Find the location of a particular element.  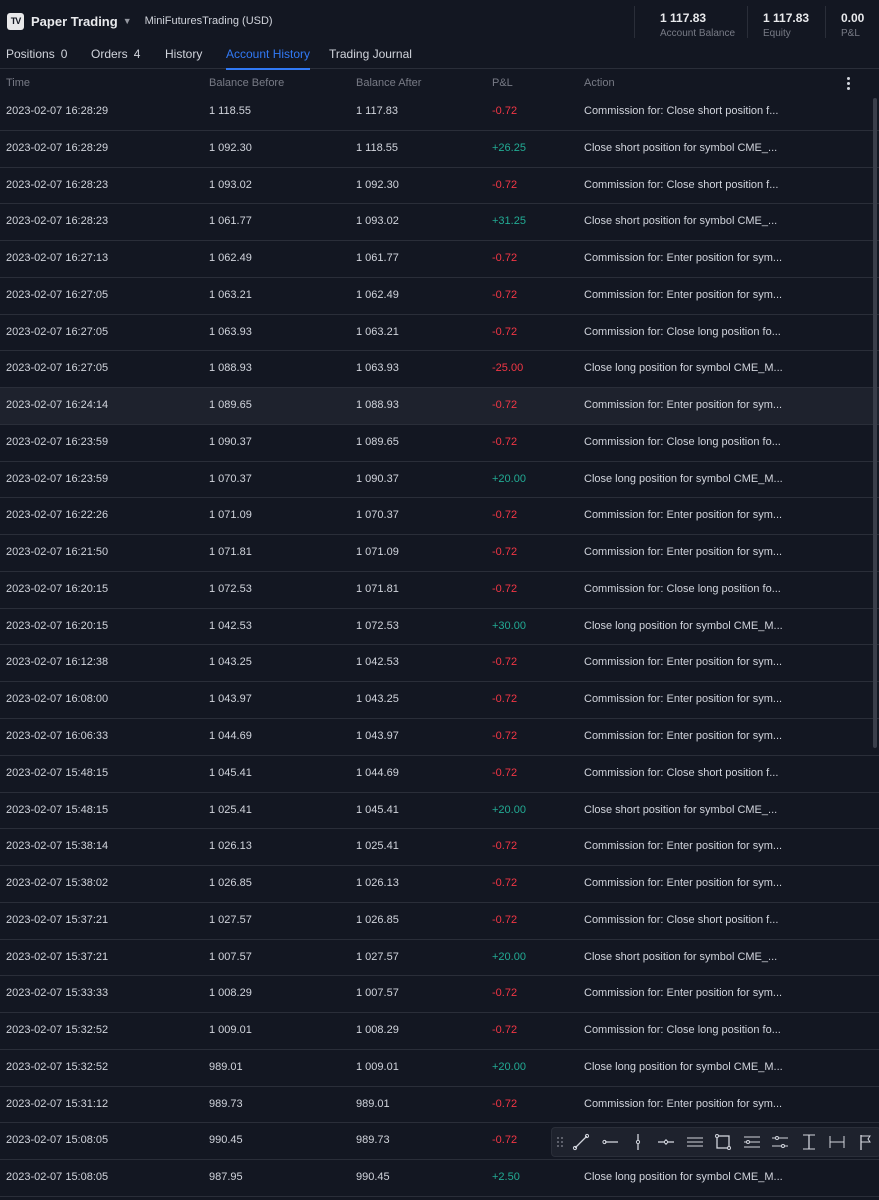

more-options-icon is located at coordinates (848, 83).